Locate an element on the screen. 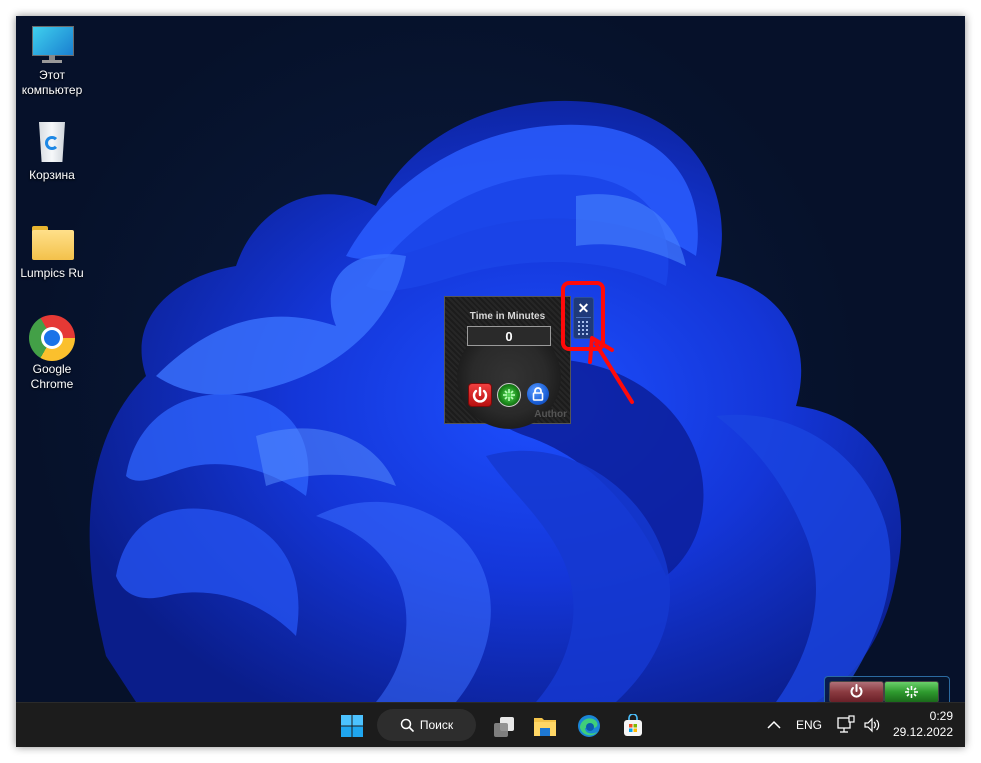 This screenshot has width=981, height=763. shutdown-button is located at coordinates (480, 395).